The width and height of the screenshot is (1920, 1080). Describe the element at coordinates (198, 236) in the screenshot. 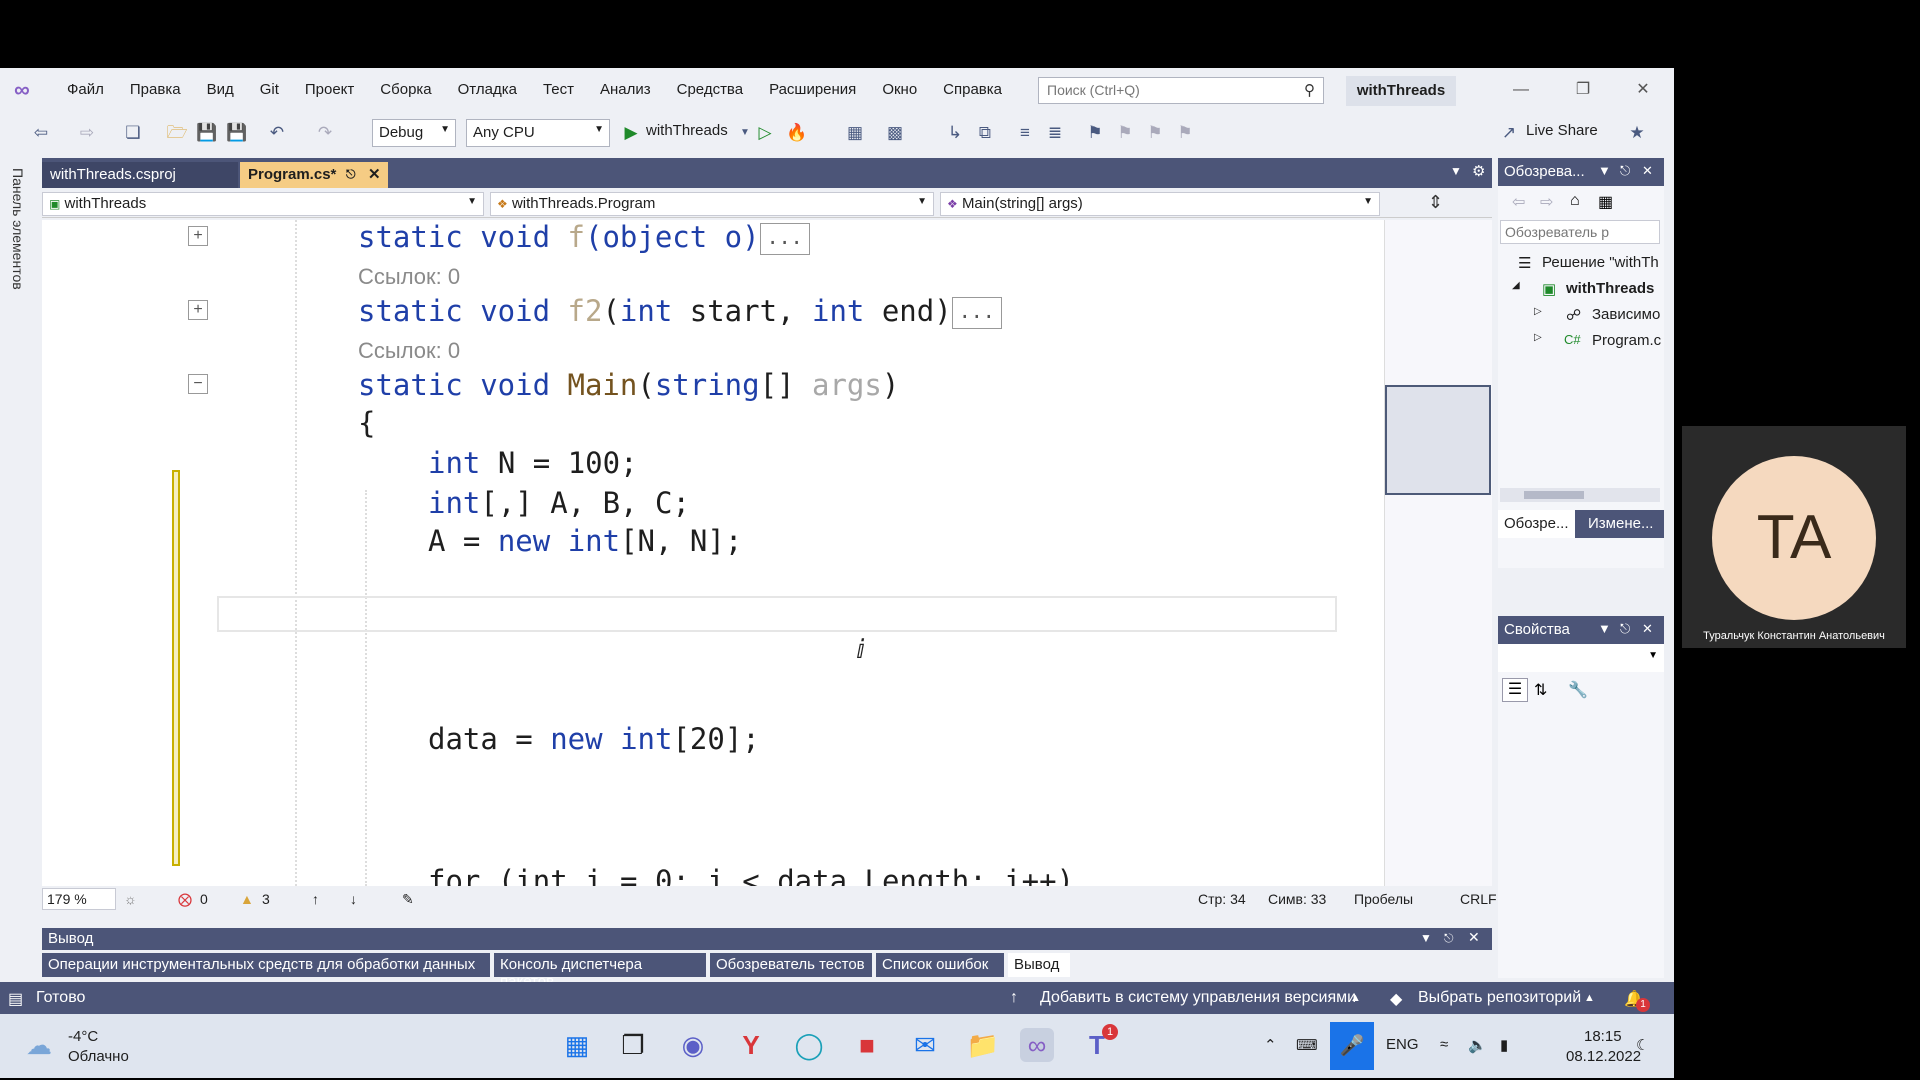

I see `expand-icon: +` at that location.